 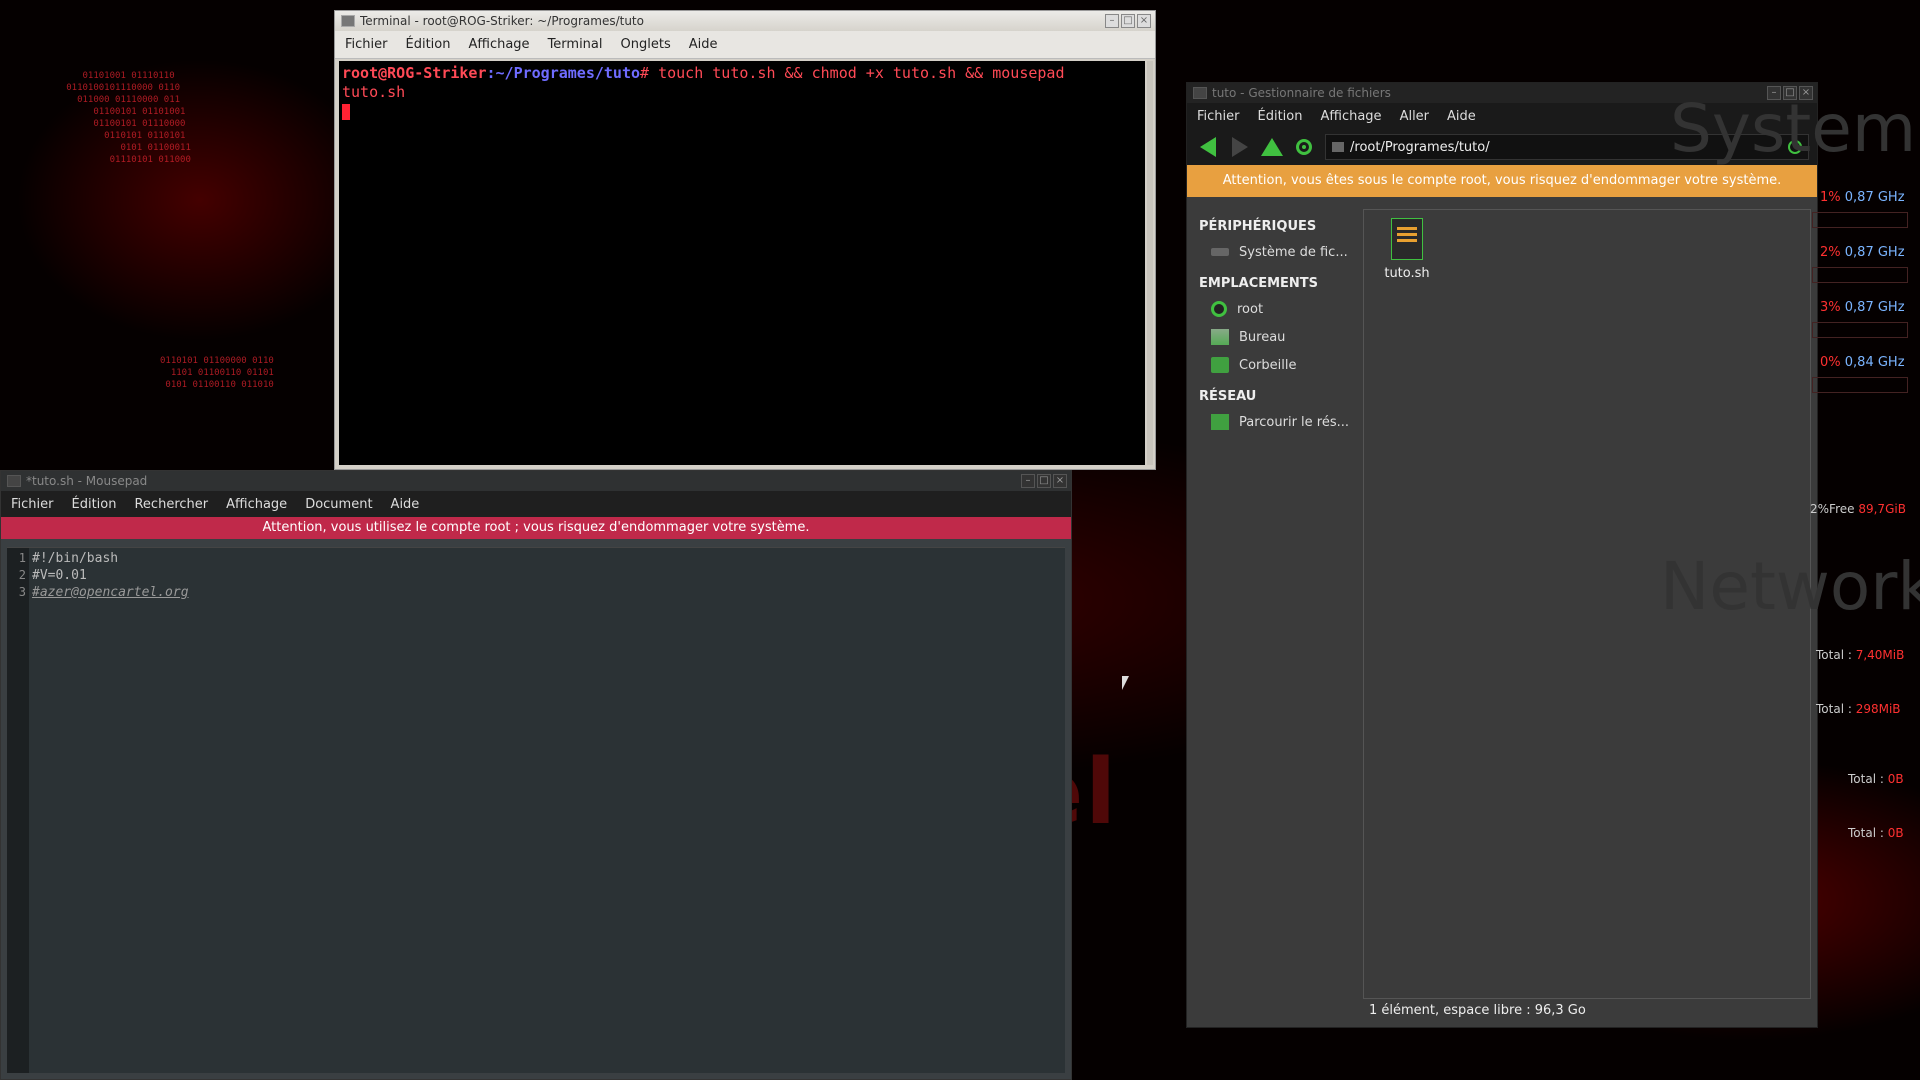 I want to click on terminal-menu-affichage: Affichage, so click(x=498, y=44).